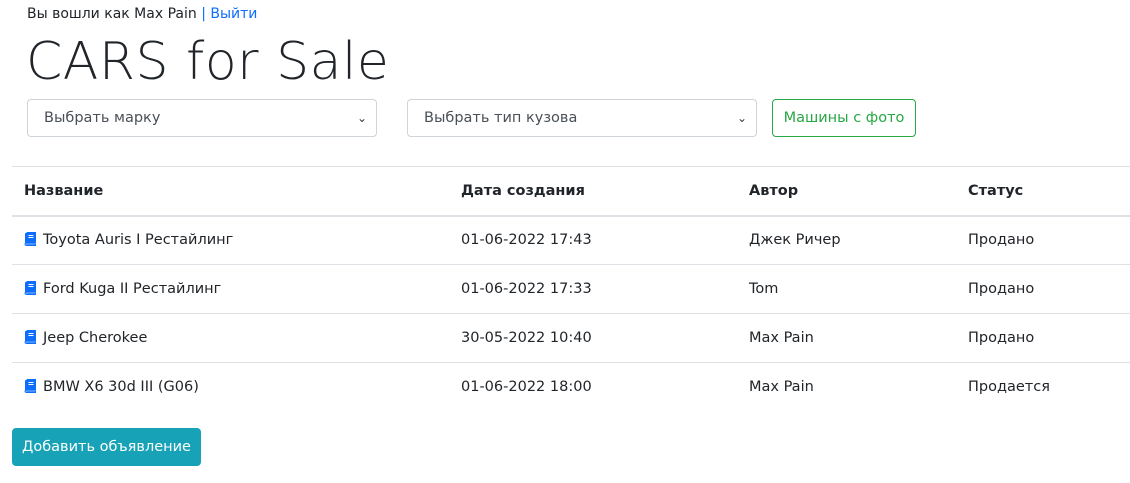 This screenshot has height=483, width=1130. Describe the element at coordinates (846, 191) in the screenshot. I see `column-header-author: Автор` at that location.